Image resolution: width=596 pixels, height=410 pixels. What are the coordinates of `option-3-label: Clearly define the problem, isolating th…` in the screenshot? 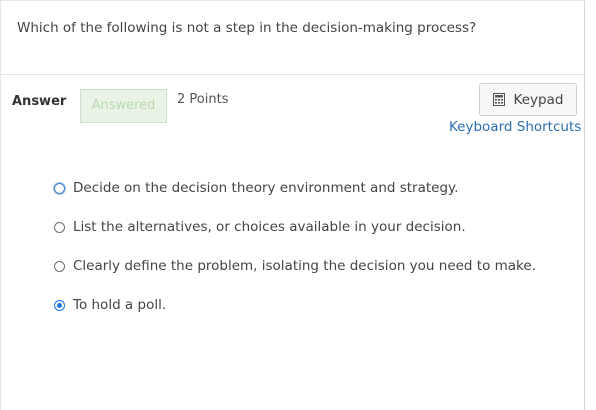 It's located at (304, 266).